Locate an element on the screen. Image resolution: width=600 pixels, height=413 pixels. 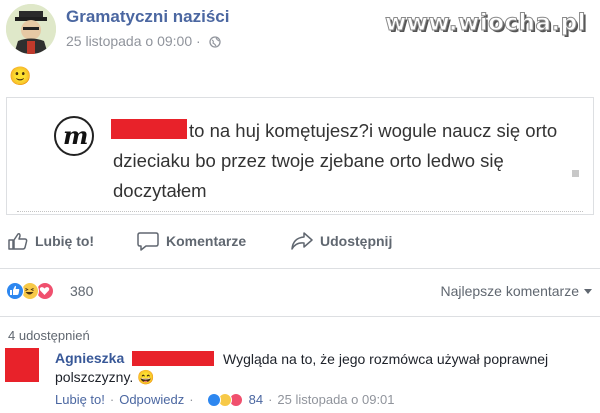
caret-down-icon is located at coordinates (588, 291).